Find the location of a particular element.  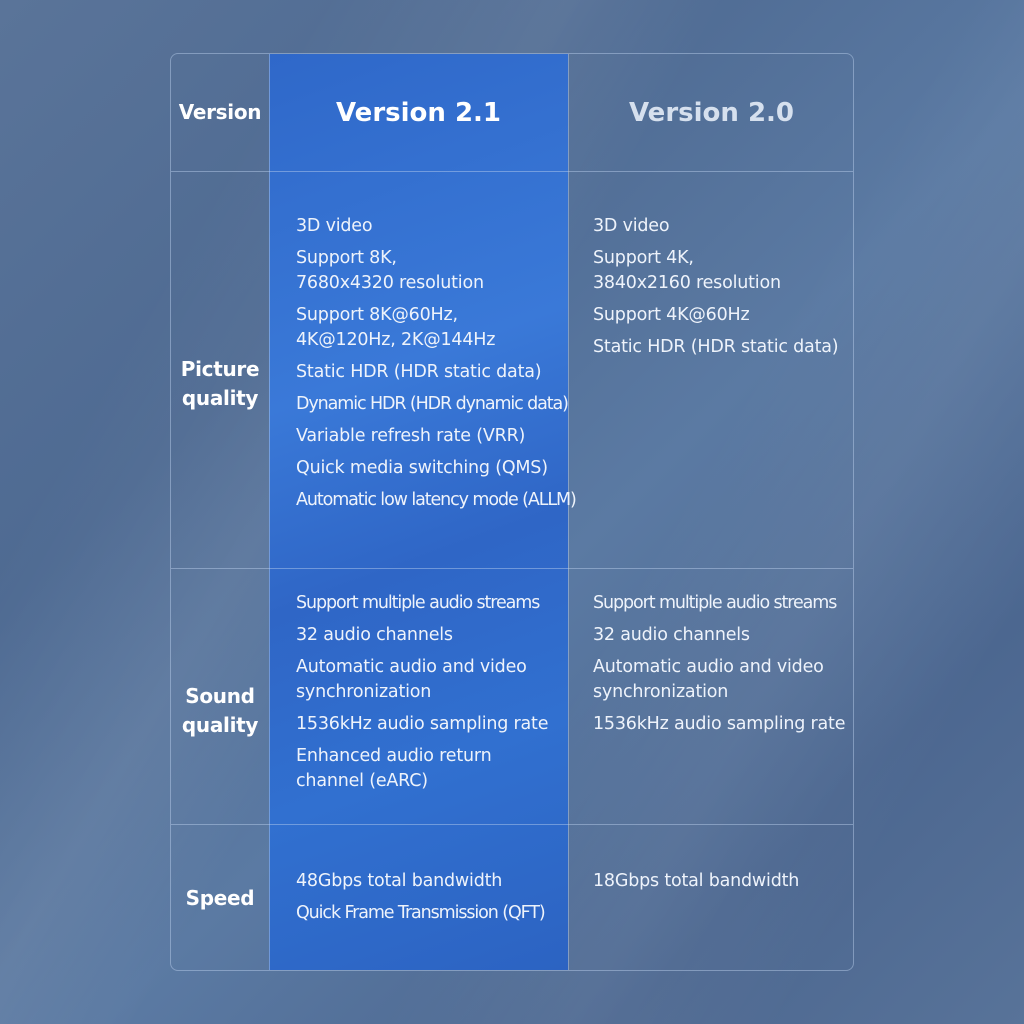

row-label-sound-quality: Sound quality is located at coordinates (220, 711).